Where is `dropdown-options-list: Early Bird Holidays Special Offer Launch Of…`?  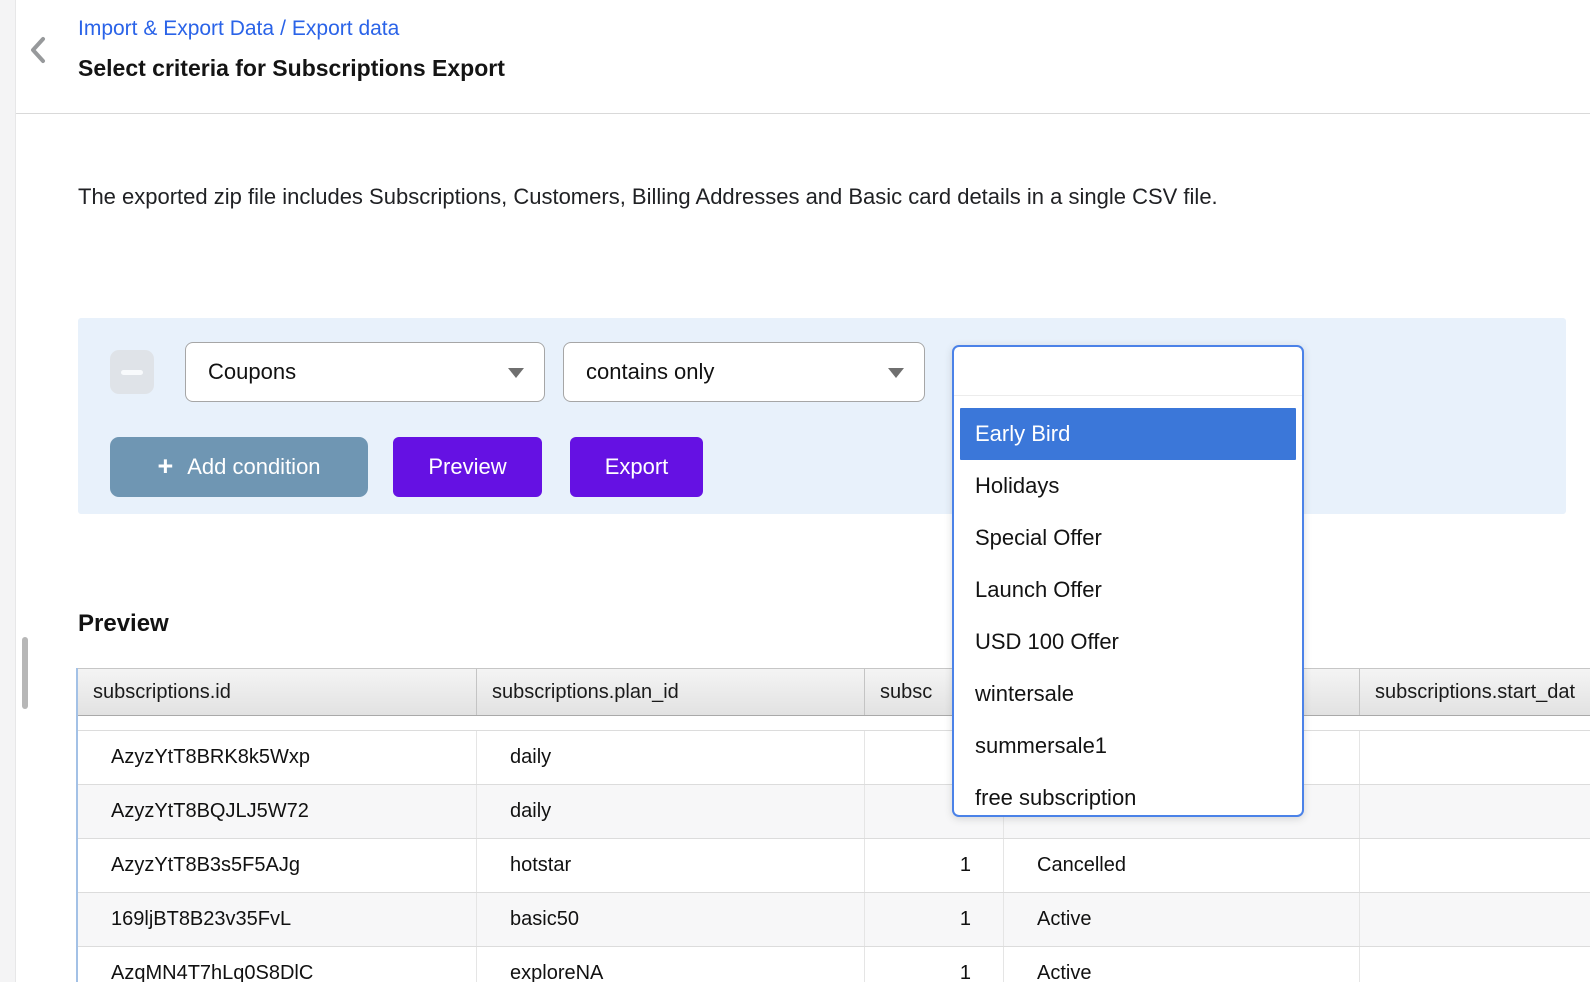
dropdown-options-list: Early Bird Holidays Special Offer Launch Of… is located at coordinates (1128, 611).